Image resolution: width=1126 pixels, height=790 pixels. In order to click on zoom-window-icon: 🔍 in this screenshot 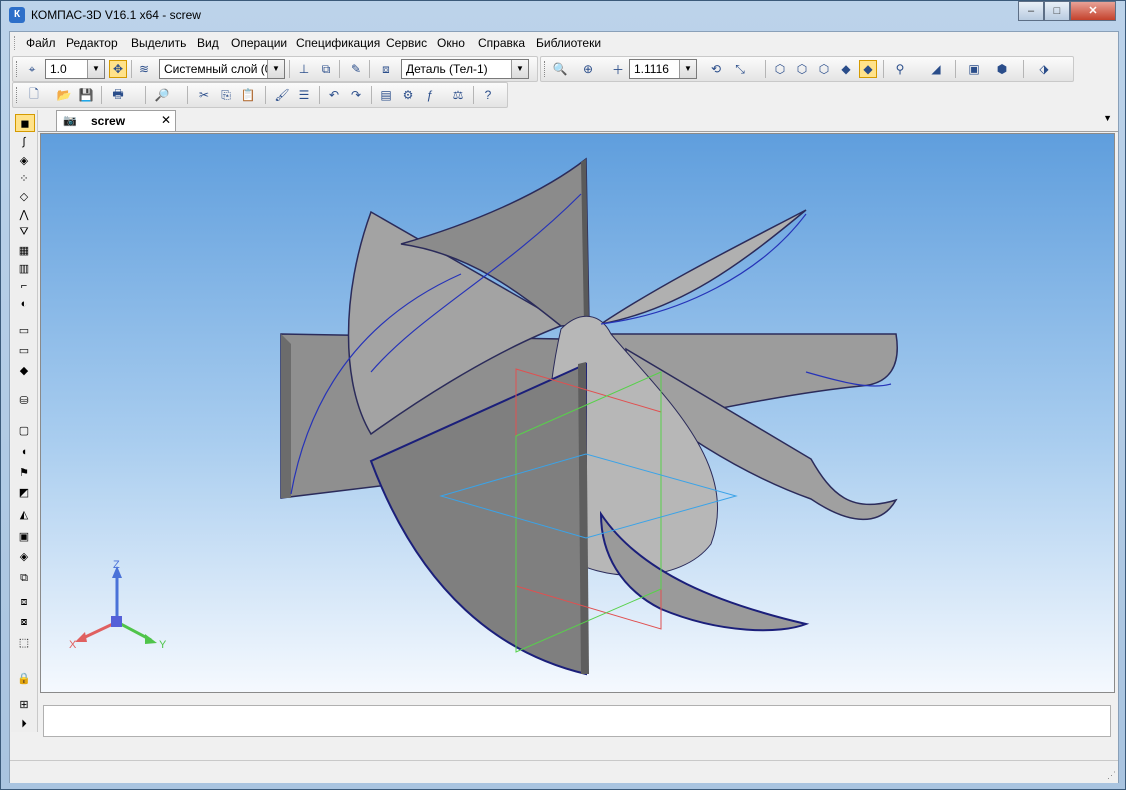, I will do `click(560, 69)`.